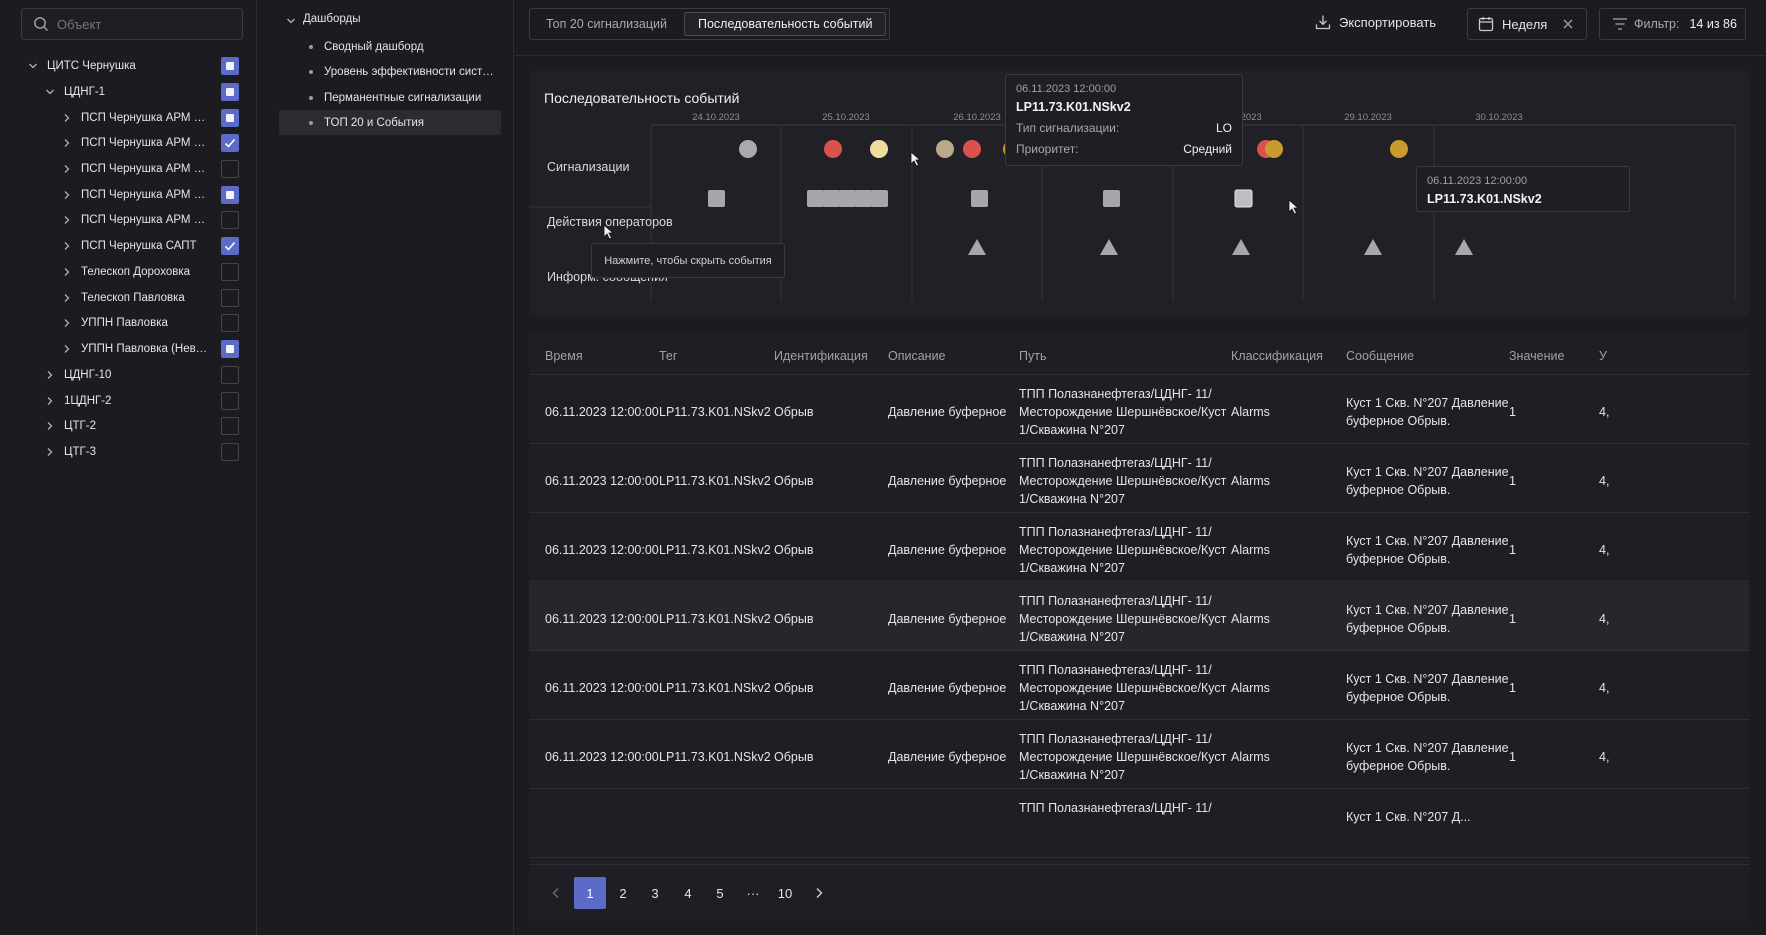 The image size is (1766, 935). I want to click on cell-classification: Alarms, so click(1250, 412).